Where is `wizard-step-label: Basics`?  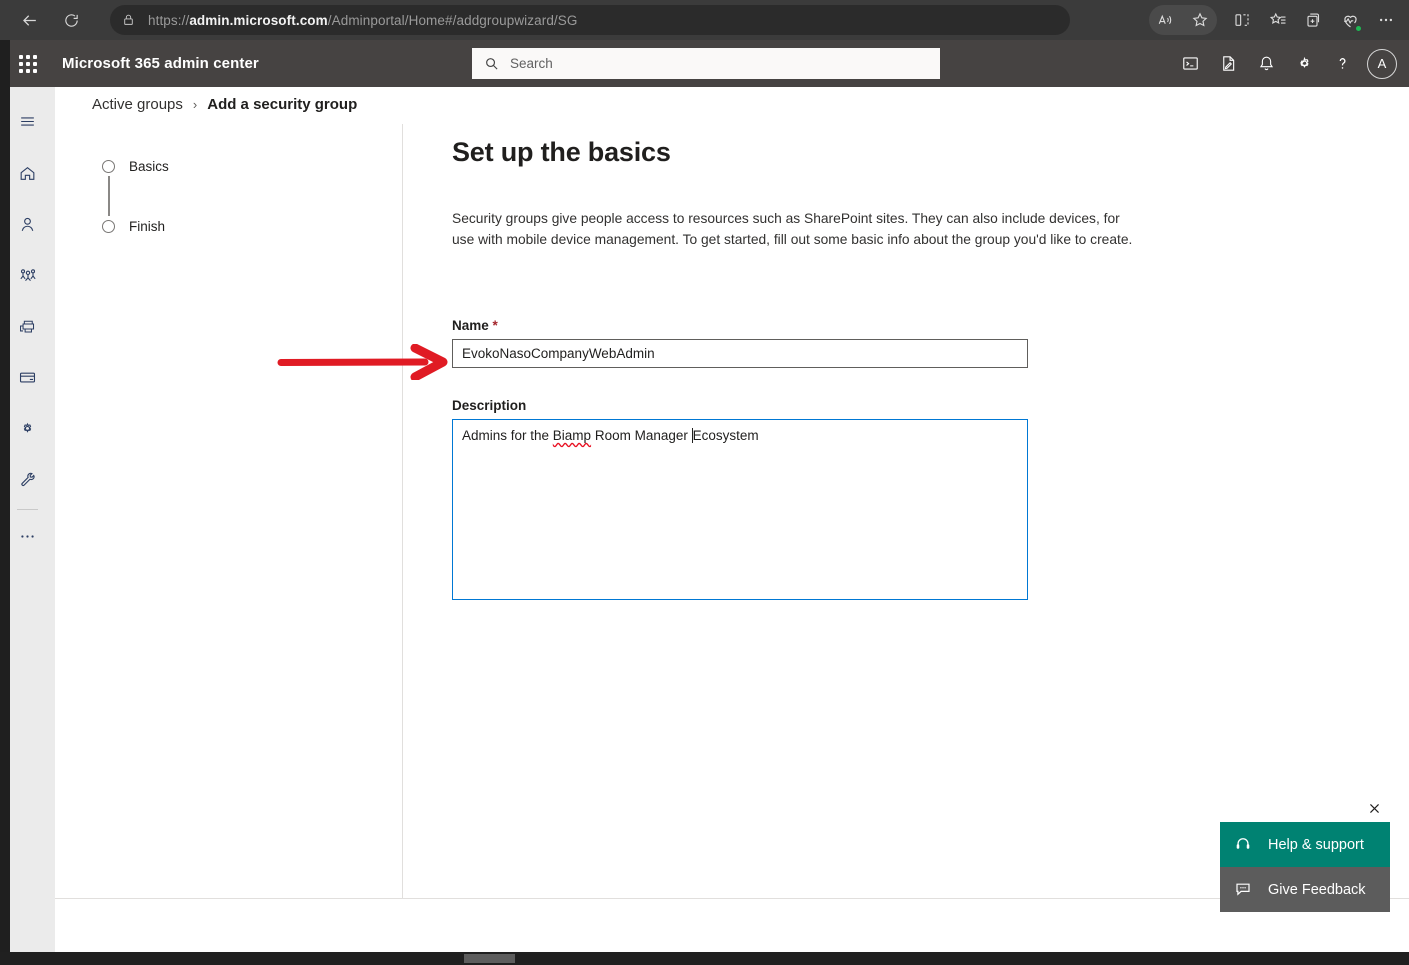
wizard-step-label: Basics is located at coordinates (149, 166).